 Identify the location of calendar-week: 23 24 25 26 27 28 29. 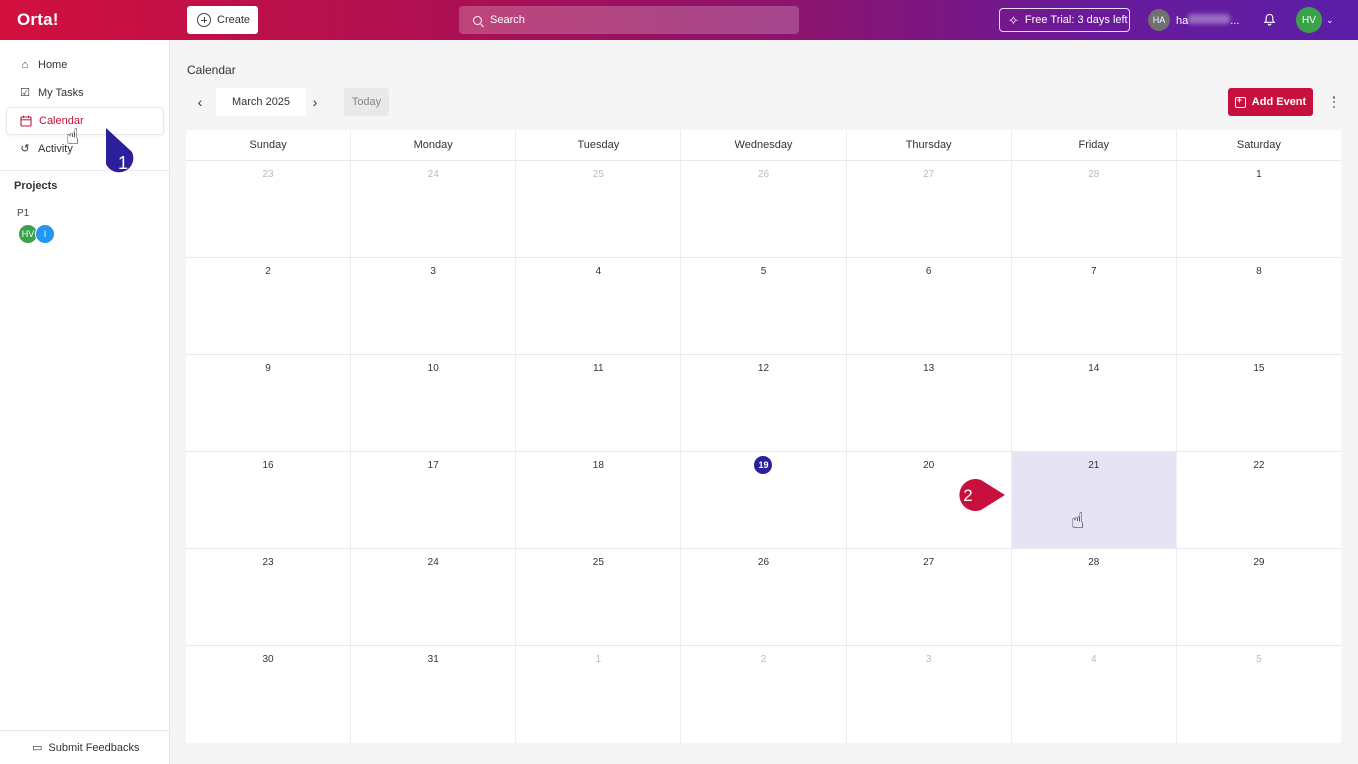
(763, 597).